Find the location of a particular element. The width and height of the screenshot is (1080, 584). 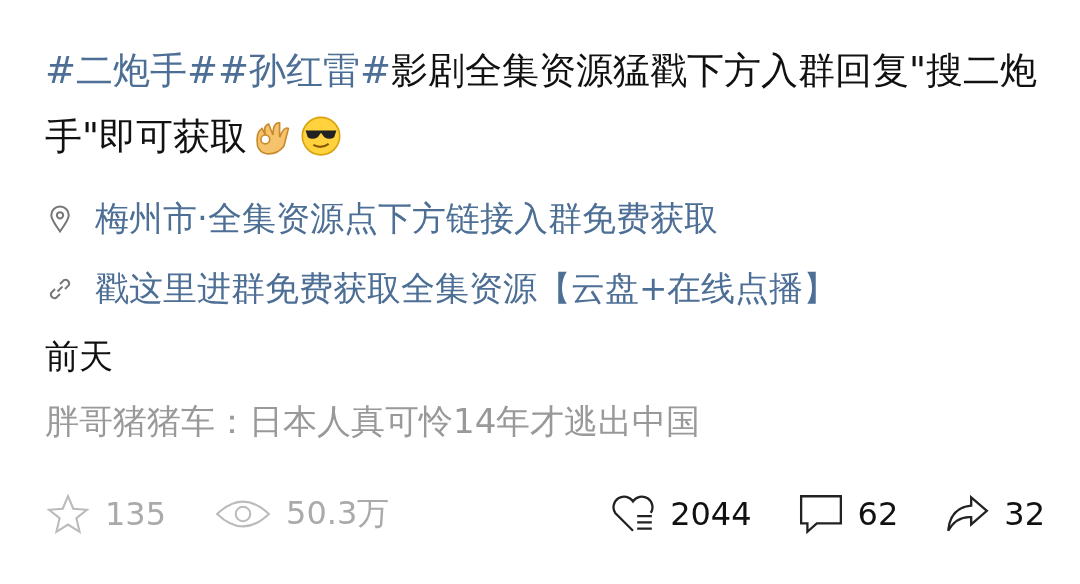

topic-link: #孙红雷# is located at coordinates (305, 70).